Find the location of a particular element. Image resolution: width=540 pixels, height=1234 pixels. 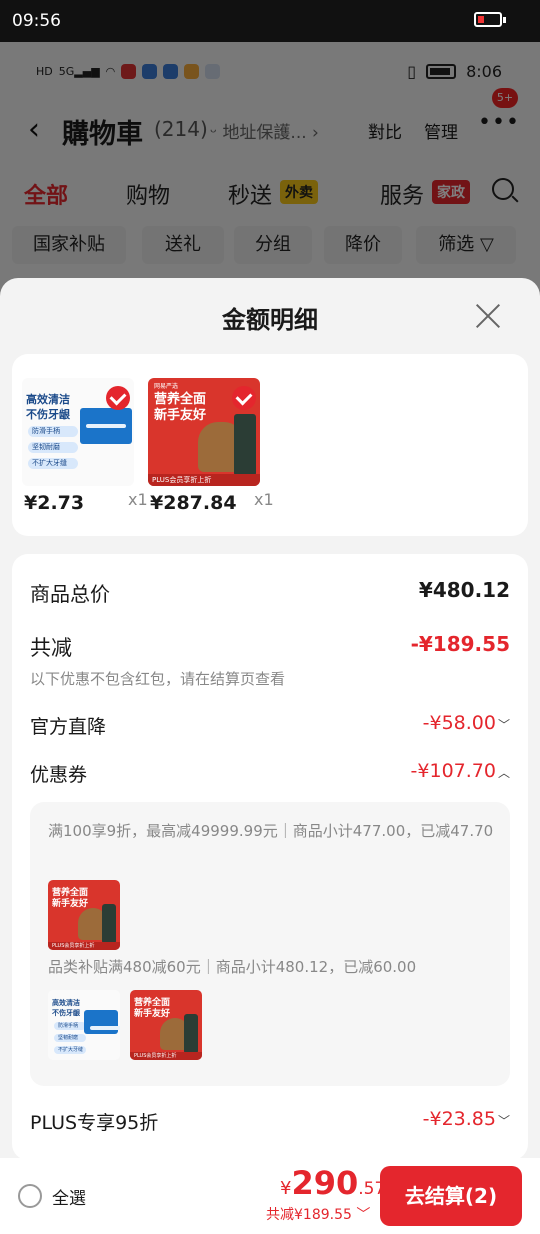

plus-discount-value: -¥23.85 is located at coordinates (459, 1119).